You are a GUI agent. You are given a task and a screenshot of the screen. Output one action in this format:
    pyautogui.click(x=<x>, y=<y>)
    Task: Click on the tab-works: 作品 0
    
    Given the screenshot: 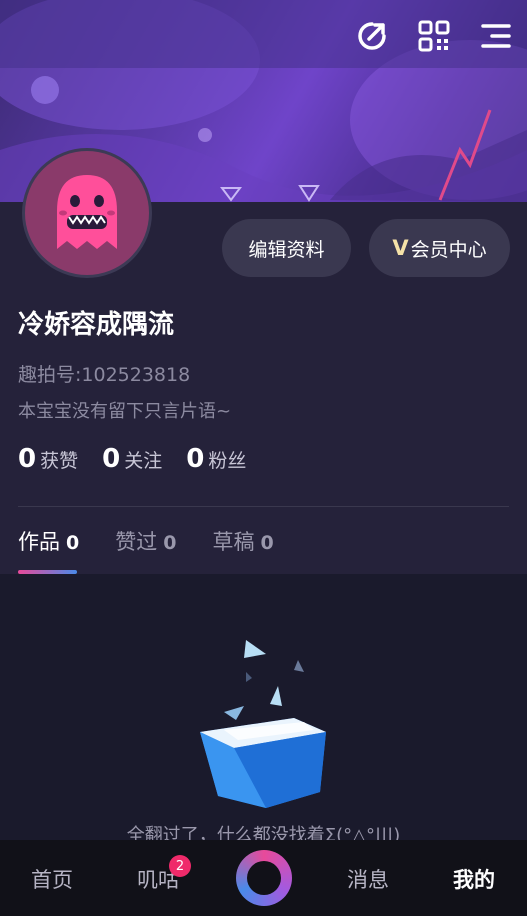 What is the action you would take?
    pyautogui.click(x=48, y=541)
    